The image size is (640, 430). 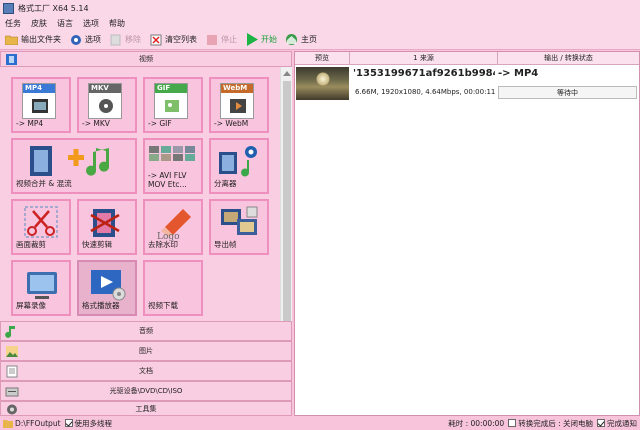 What do you see at coordinates (425, 92) in the screenshot?
I see `source-info: 6.66M, 1920x1080, 4.64Mbps, 00:00:11` at bounding box center [425, 92].